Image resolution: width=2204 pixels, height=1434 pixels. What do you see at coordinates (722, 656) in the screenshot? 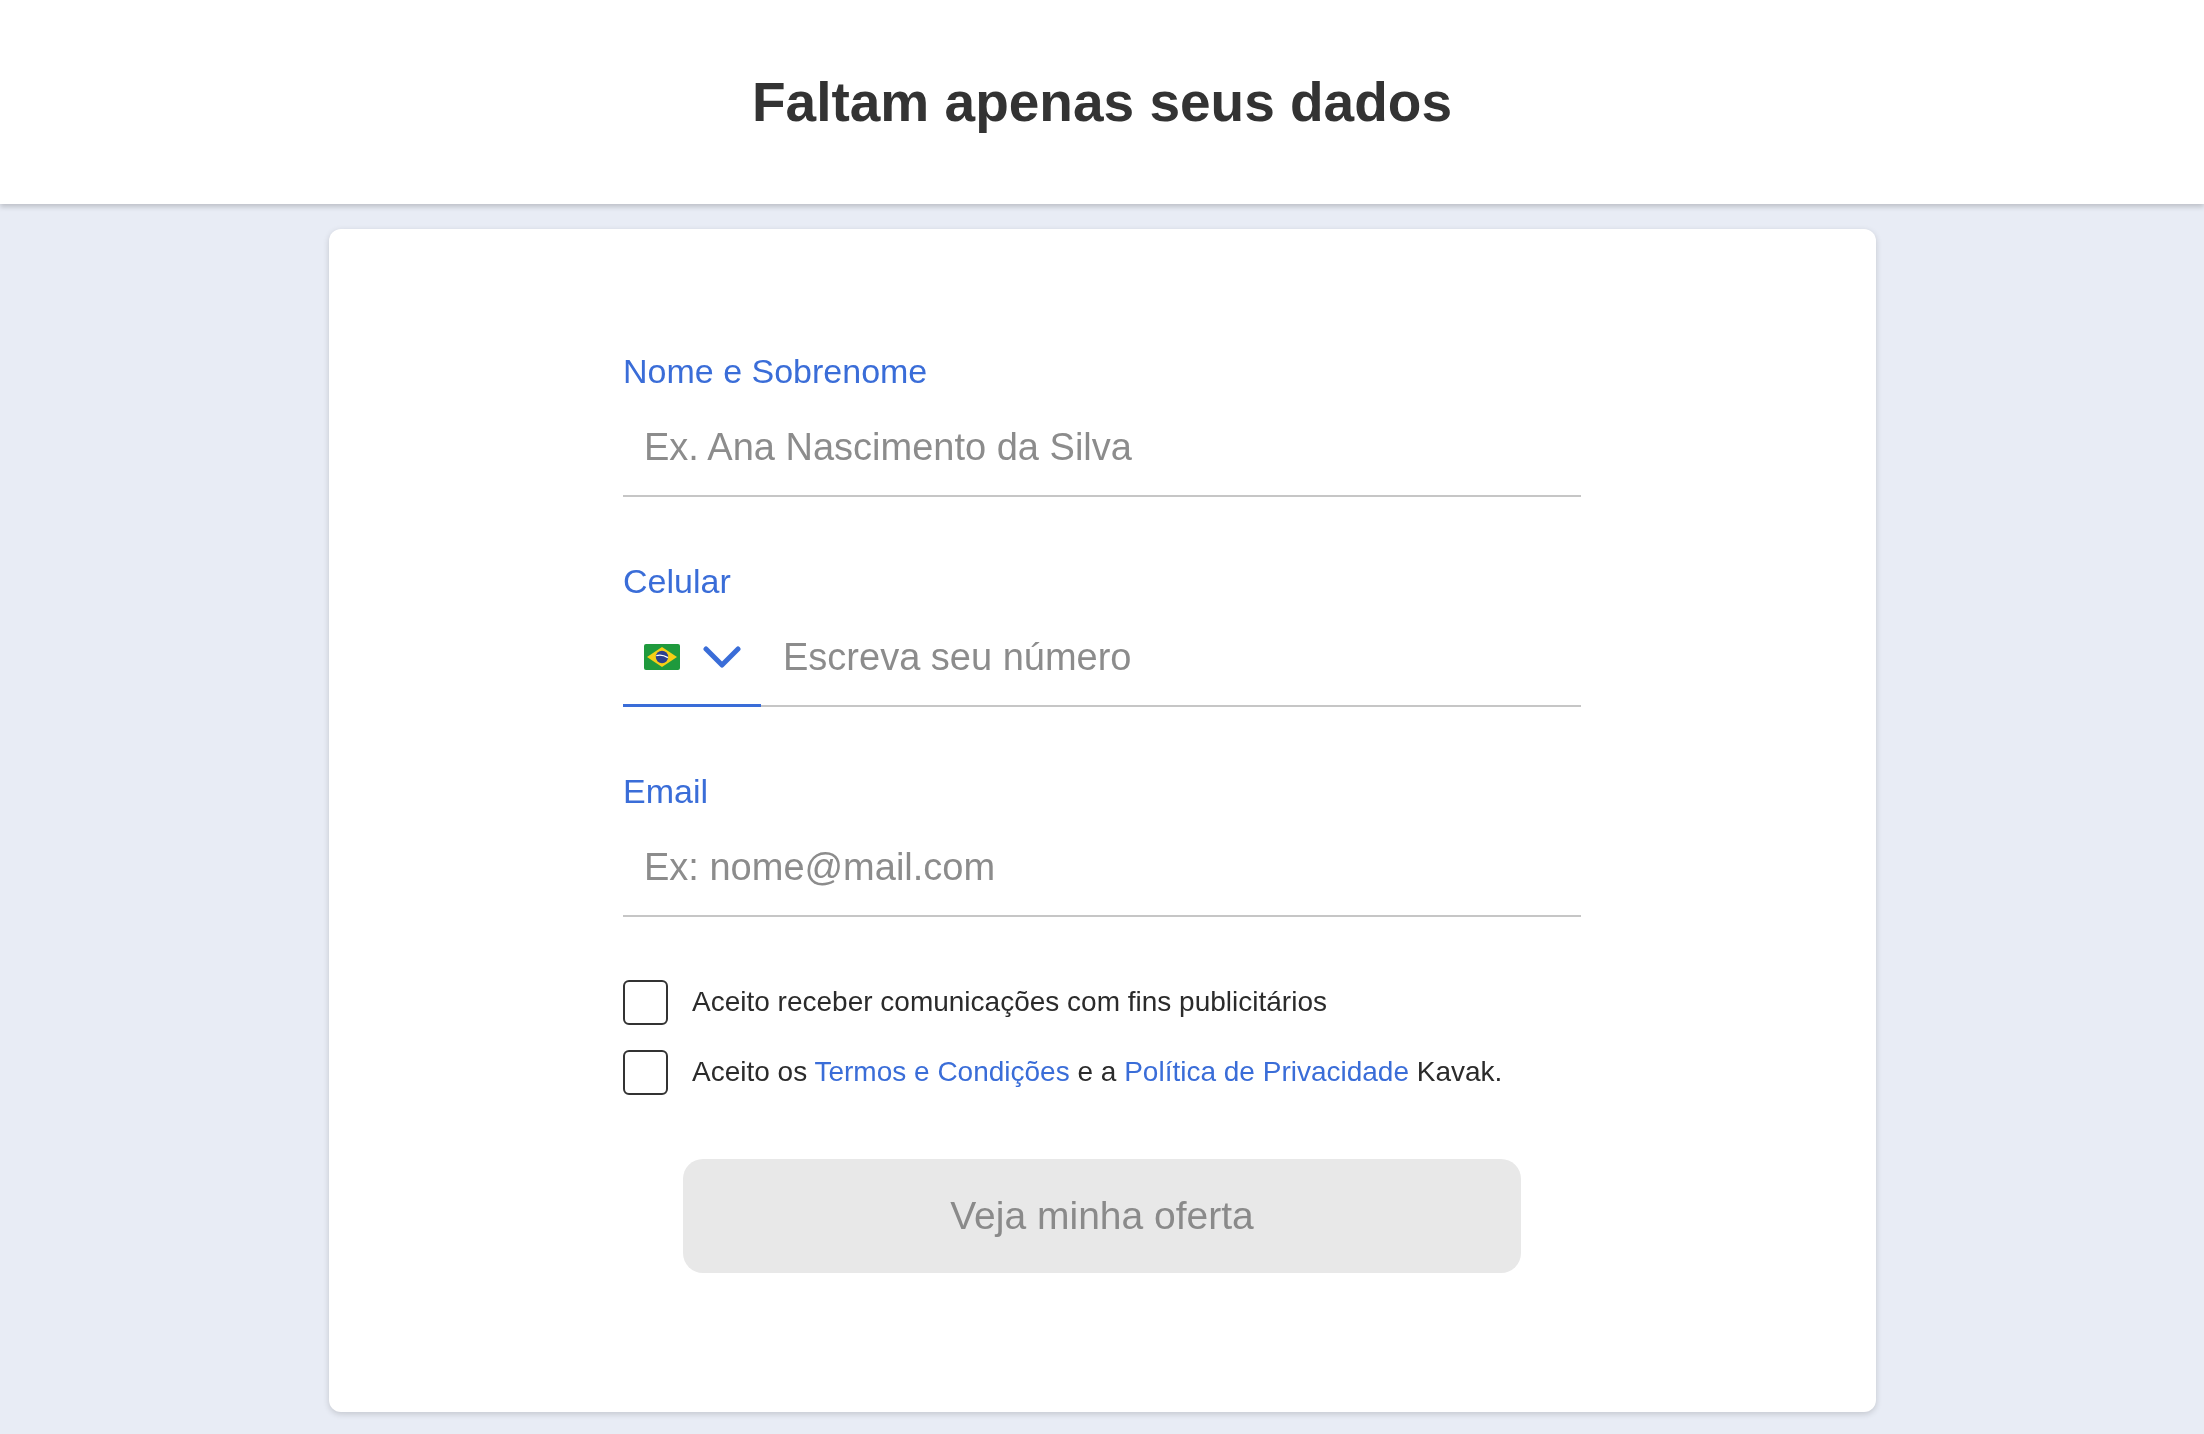
I see `chevron-down-icon` at bounding box center [722, 656].